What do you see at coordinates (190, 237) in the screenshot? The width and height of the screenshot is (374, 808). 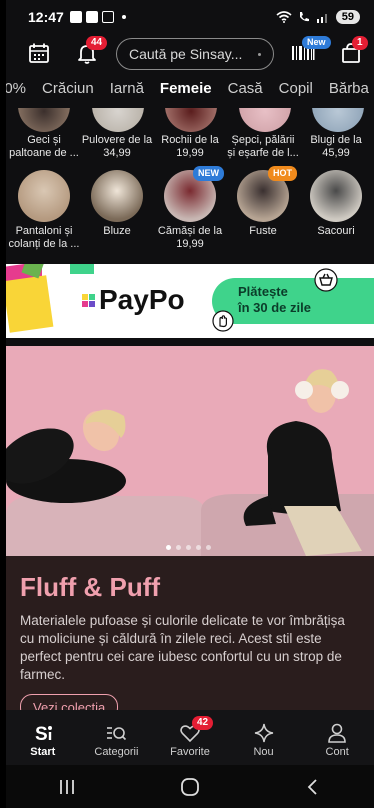 I see `subcategory-label: Cămăși de la 19,99` at bounding box center [190, 237].